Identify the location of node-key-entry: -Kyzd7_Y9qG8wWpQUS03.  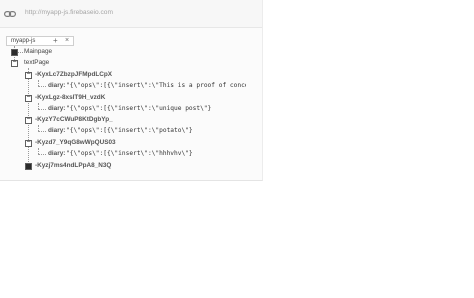
(75, 143).